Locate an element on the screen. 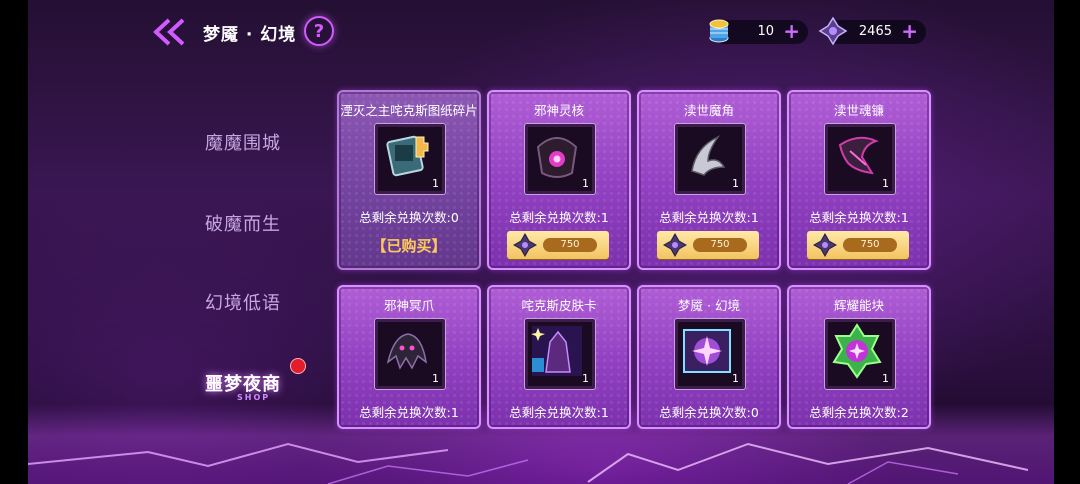 The image size is (1080, 484). item-name: 邪神冥爪 is located at coordinates (408, 305).